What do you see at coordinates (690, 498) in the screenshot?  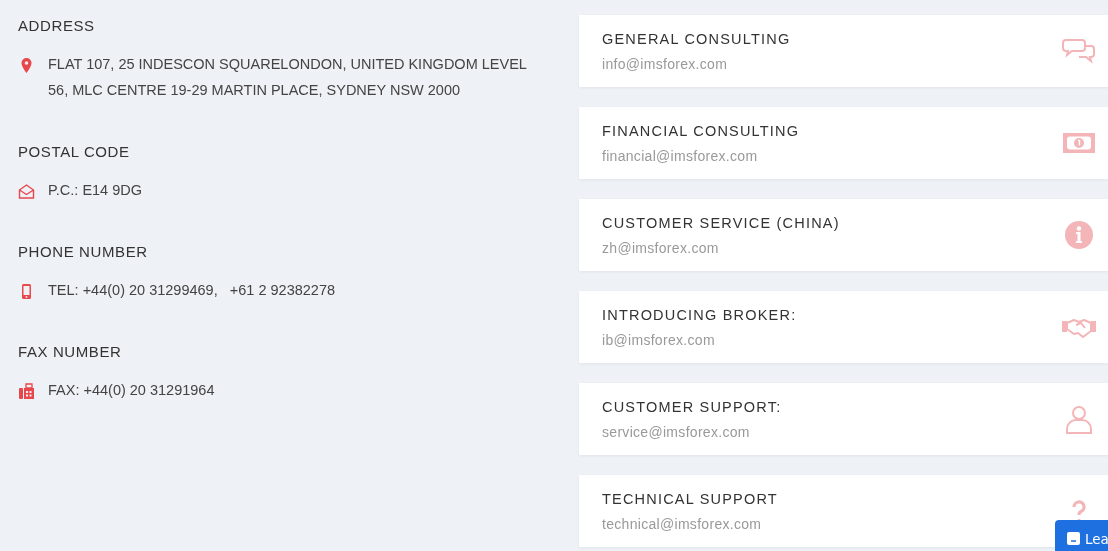 I see `card-title: TECHNICAL SUPPORT` at bounding box center [690, 498].